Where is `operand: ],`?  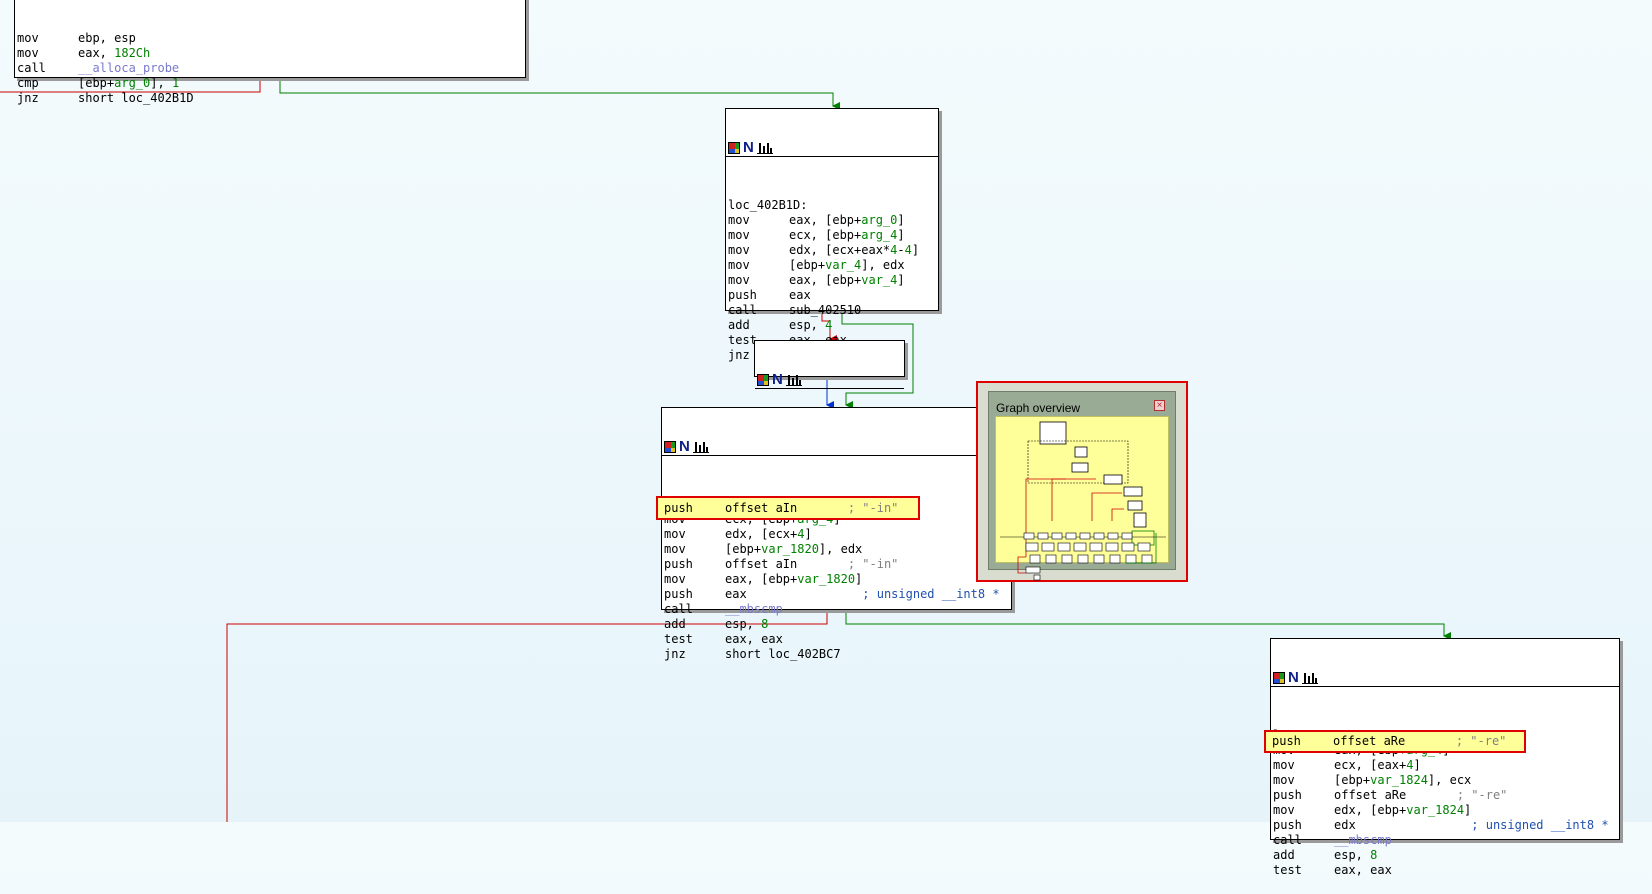
operand: ], is located at coordinates (161, 83).